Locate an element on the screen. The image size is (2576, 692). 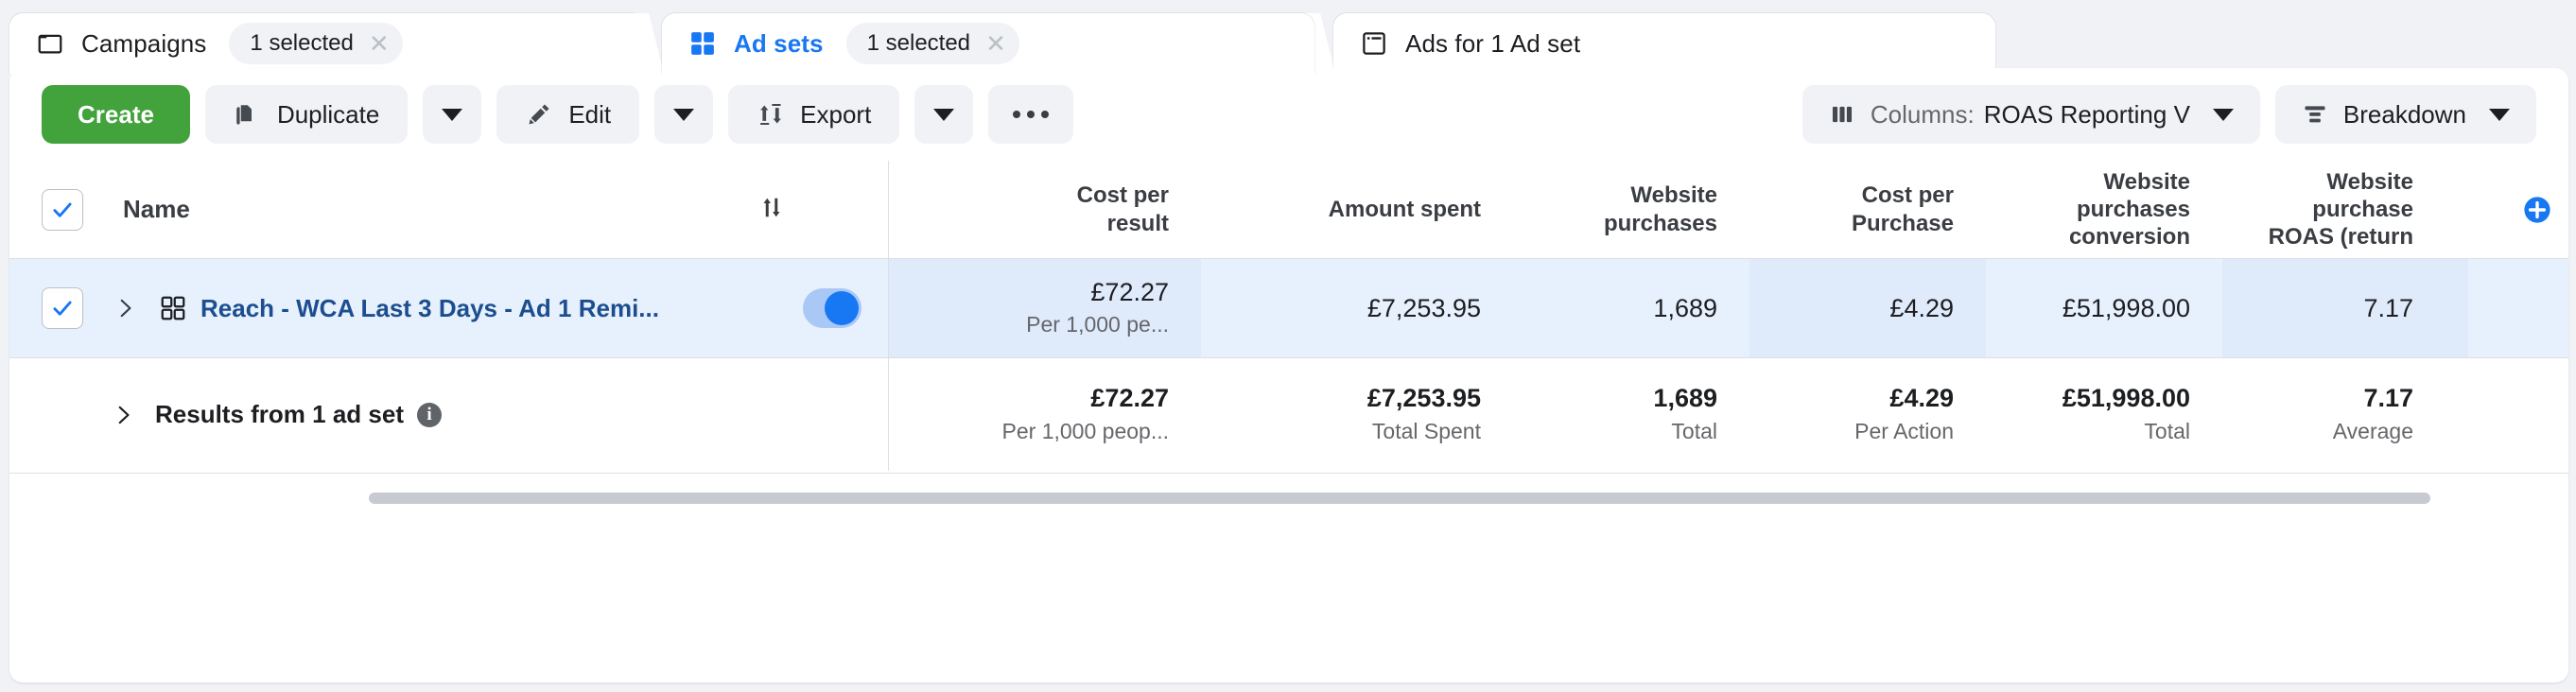
ellipsis-icon is located at coordinates (1031, 115).